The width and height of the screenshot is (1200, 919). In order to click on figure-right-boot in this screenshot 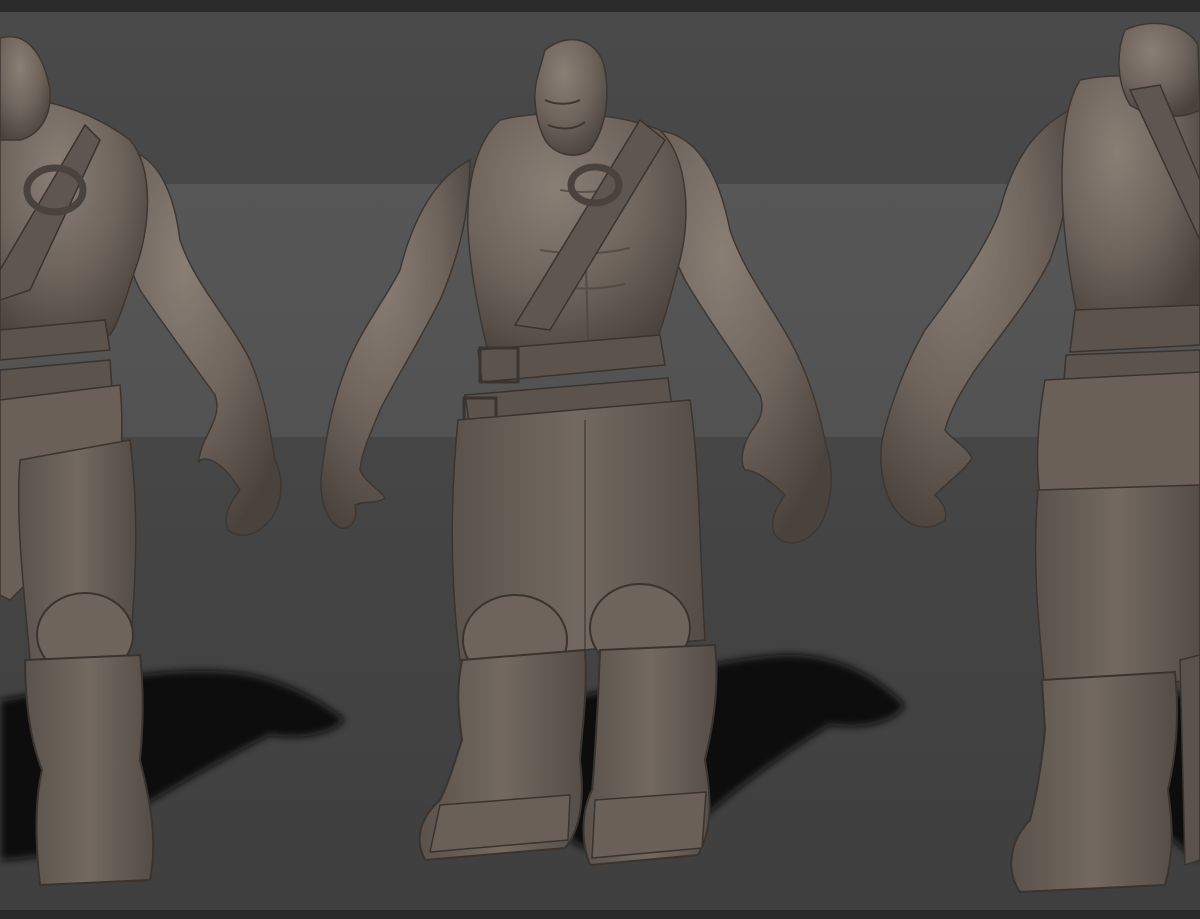, I will do `click(1094, 782)`.